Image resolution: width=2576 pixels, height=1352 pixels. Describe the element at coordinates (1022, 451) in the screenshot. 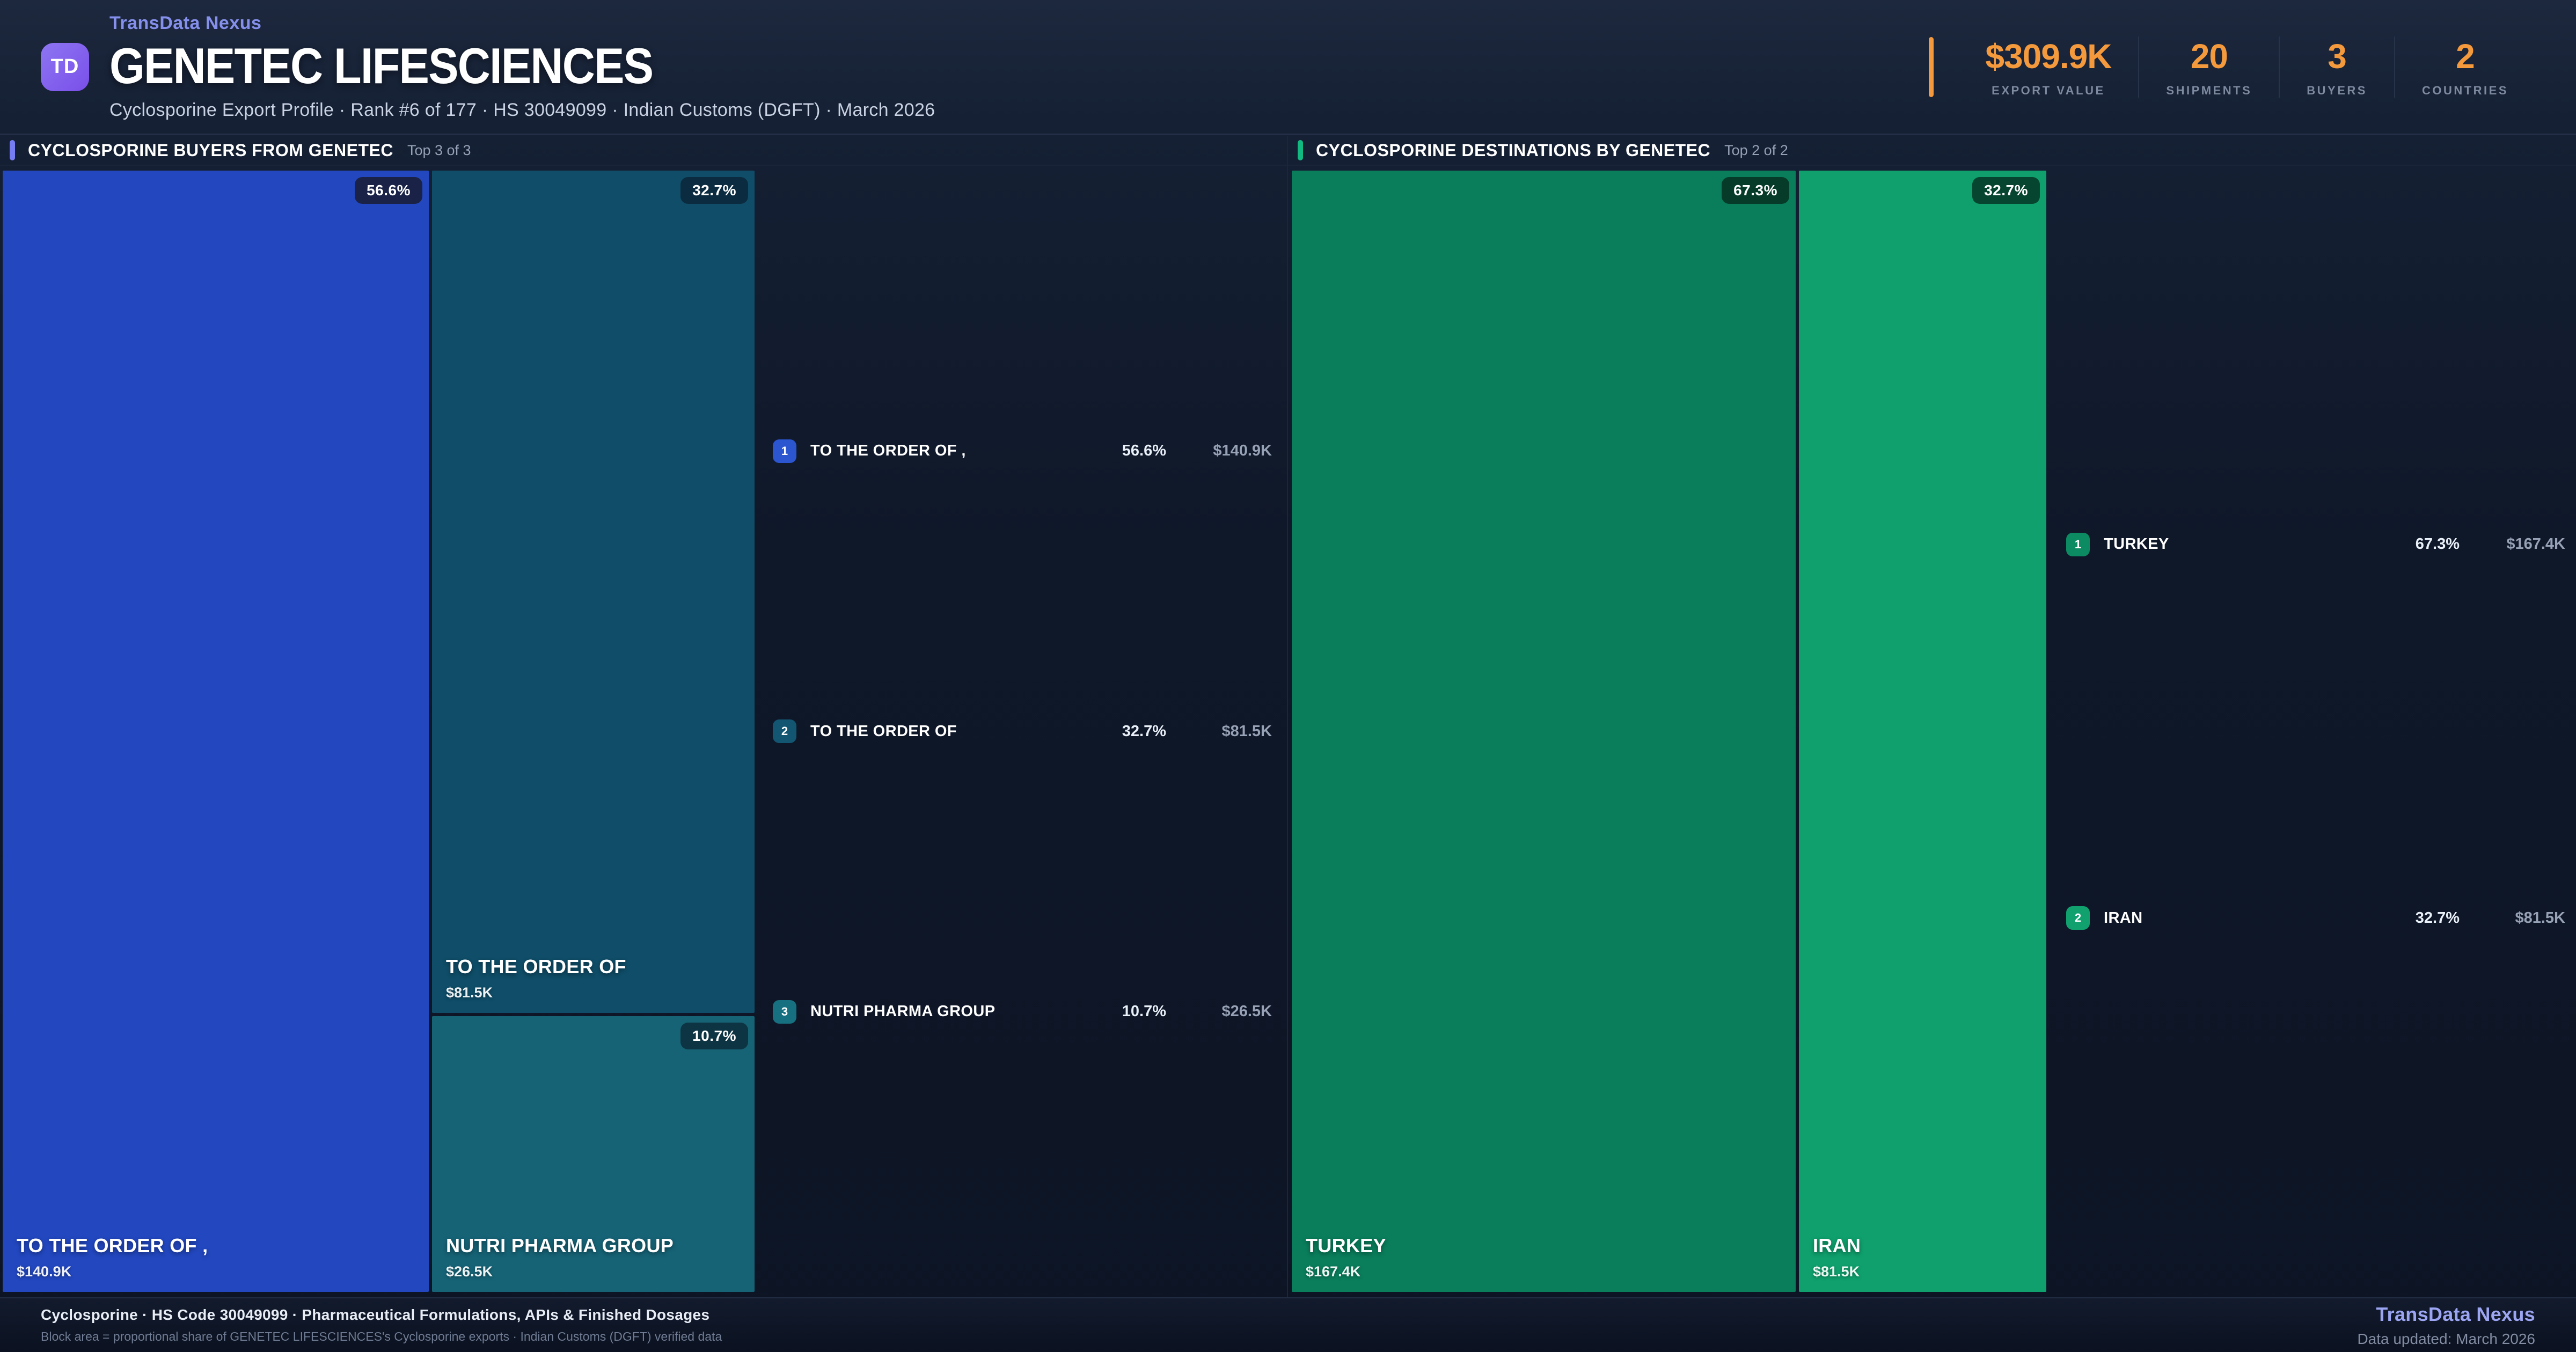

I see `list-item: 1 TO THE ORDER OF , 56.6% $140.9K` at that location.